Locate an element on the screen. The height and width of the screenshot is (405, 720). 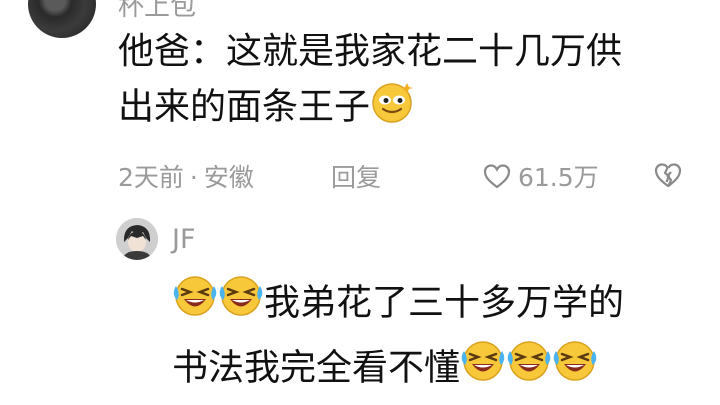
heart-outline-icon is located at coordinates (497, 176).